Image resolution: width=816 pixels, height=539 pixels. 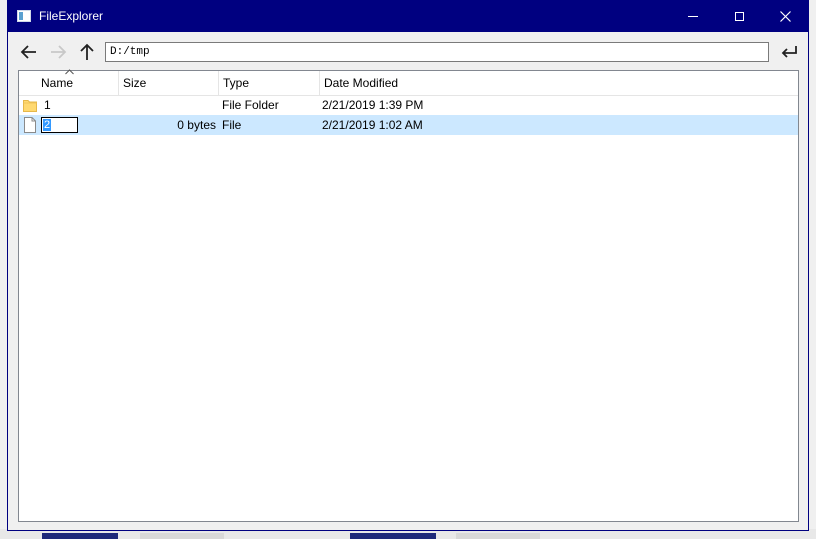 I want to click on column-header-date-label: Date Modified, so click(x=361, y=83).